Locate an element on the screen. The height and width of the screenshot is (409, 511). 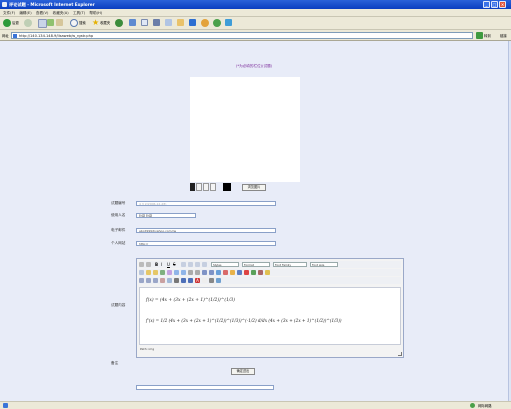
font-color-icon: A is located at coordinates (197, 280).